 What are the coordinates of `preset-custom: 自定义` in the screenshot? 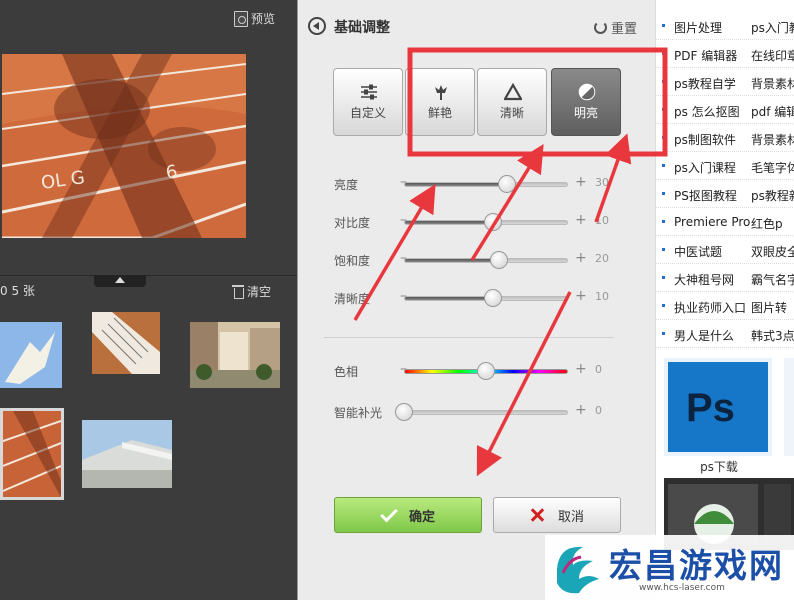 It's located at (368, 102).